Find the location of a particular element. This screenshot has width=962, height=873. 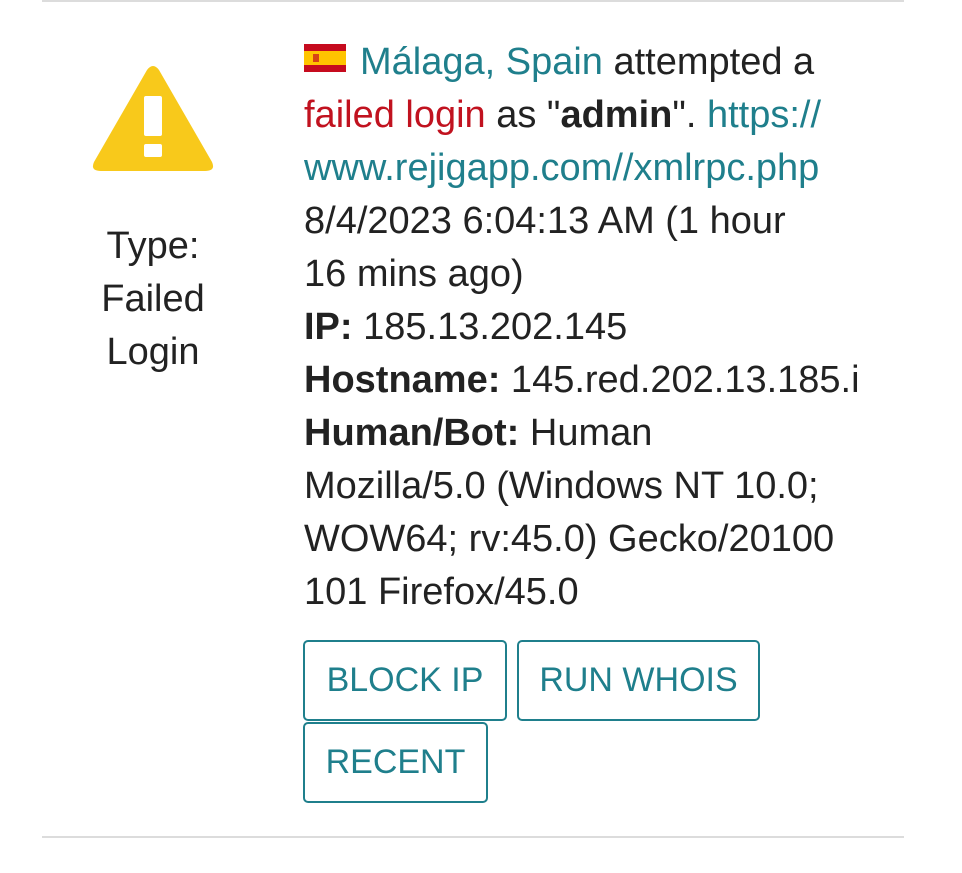

hostname-label: Hostname: is located at coordinates (402, 380).